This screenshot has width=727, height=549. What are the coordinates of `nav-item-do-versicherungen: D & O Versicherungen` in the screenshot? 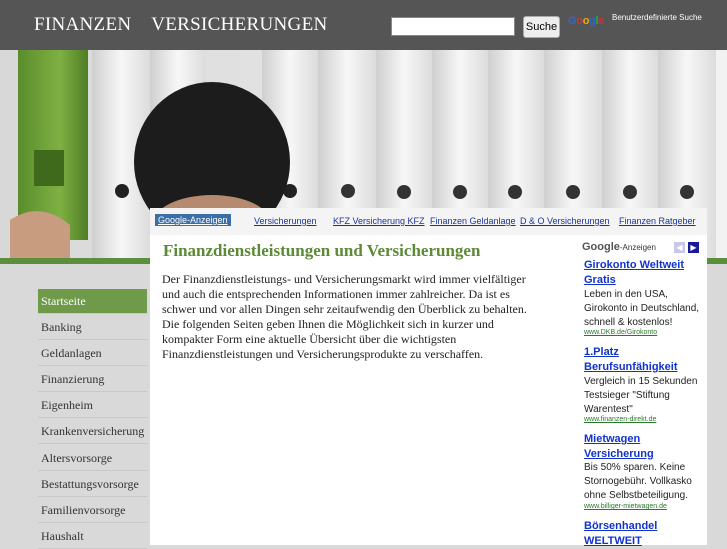 It's located at (565, 221).